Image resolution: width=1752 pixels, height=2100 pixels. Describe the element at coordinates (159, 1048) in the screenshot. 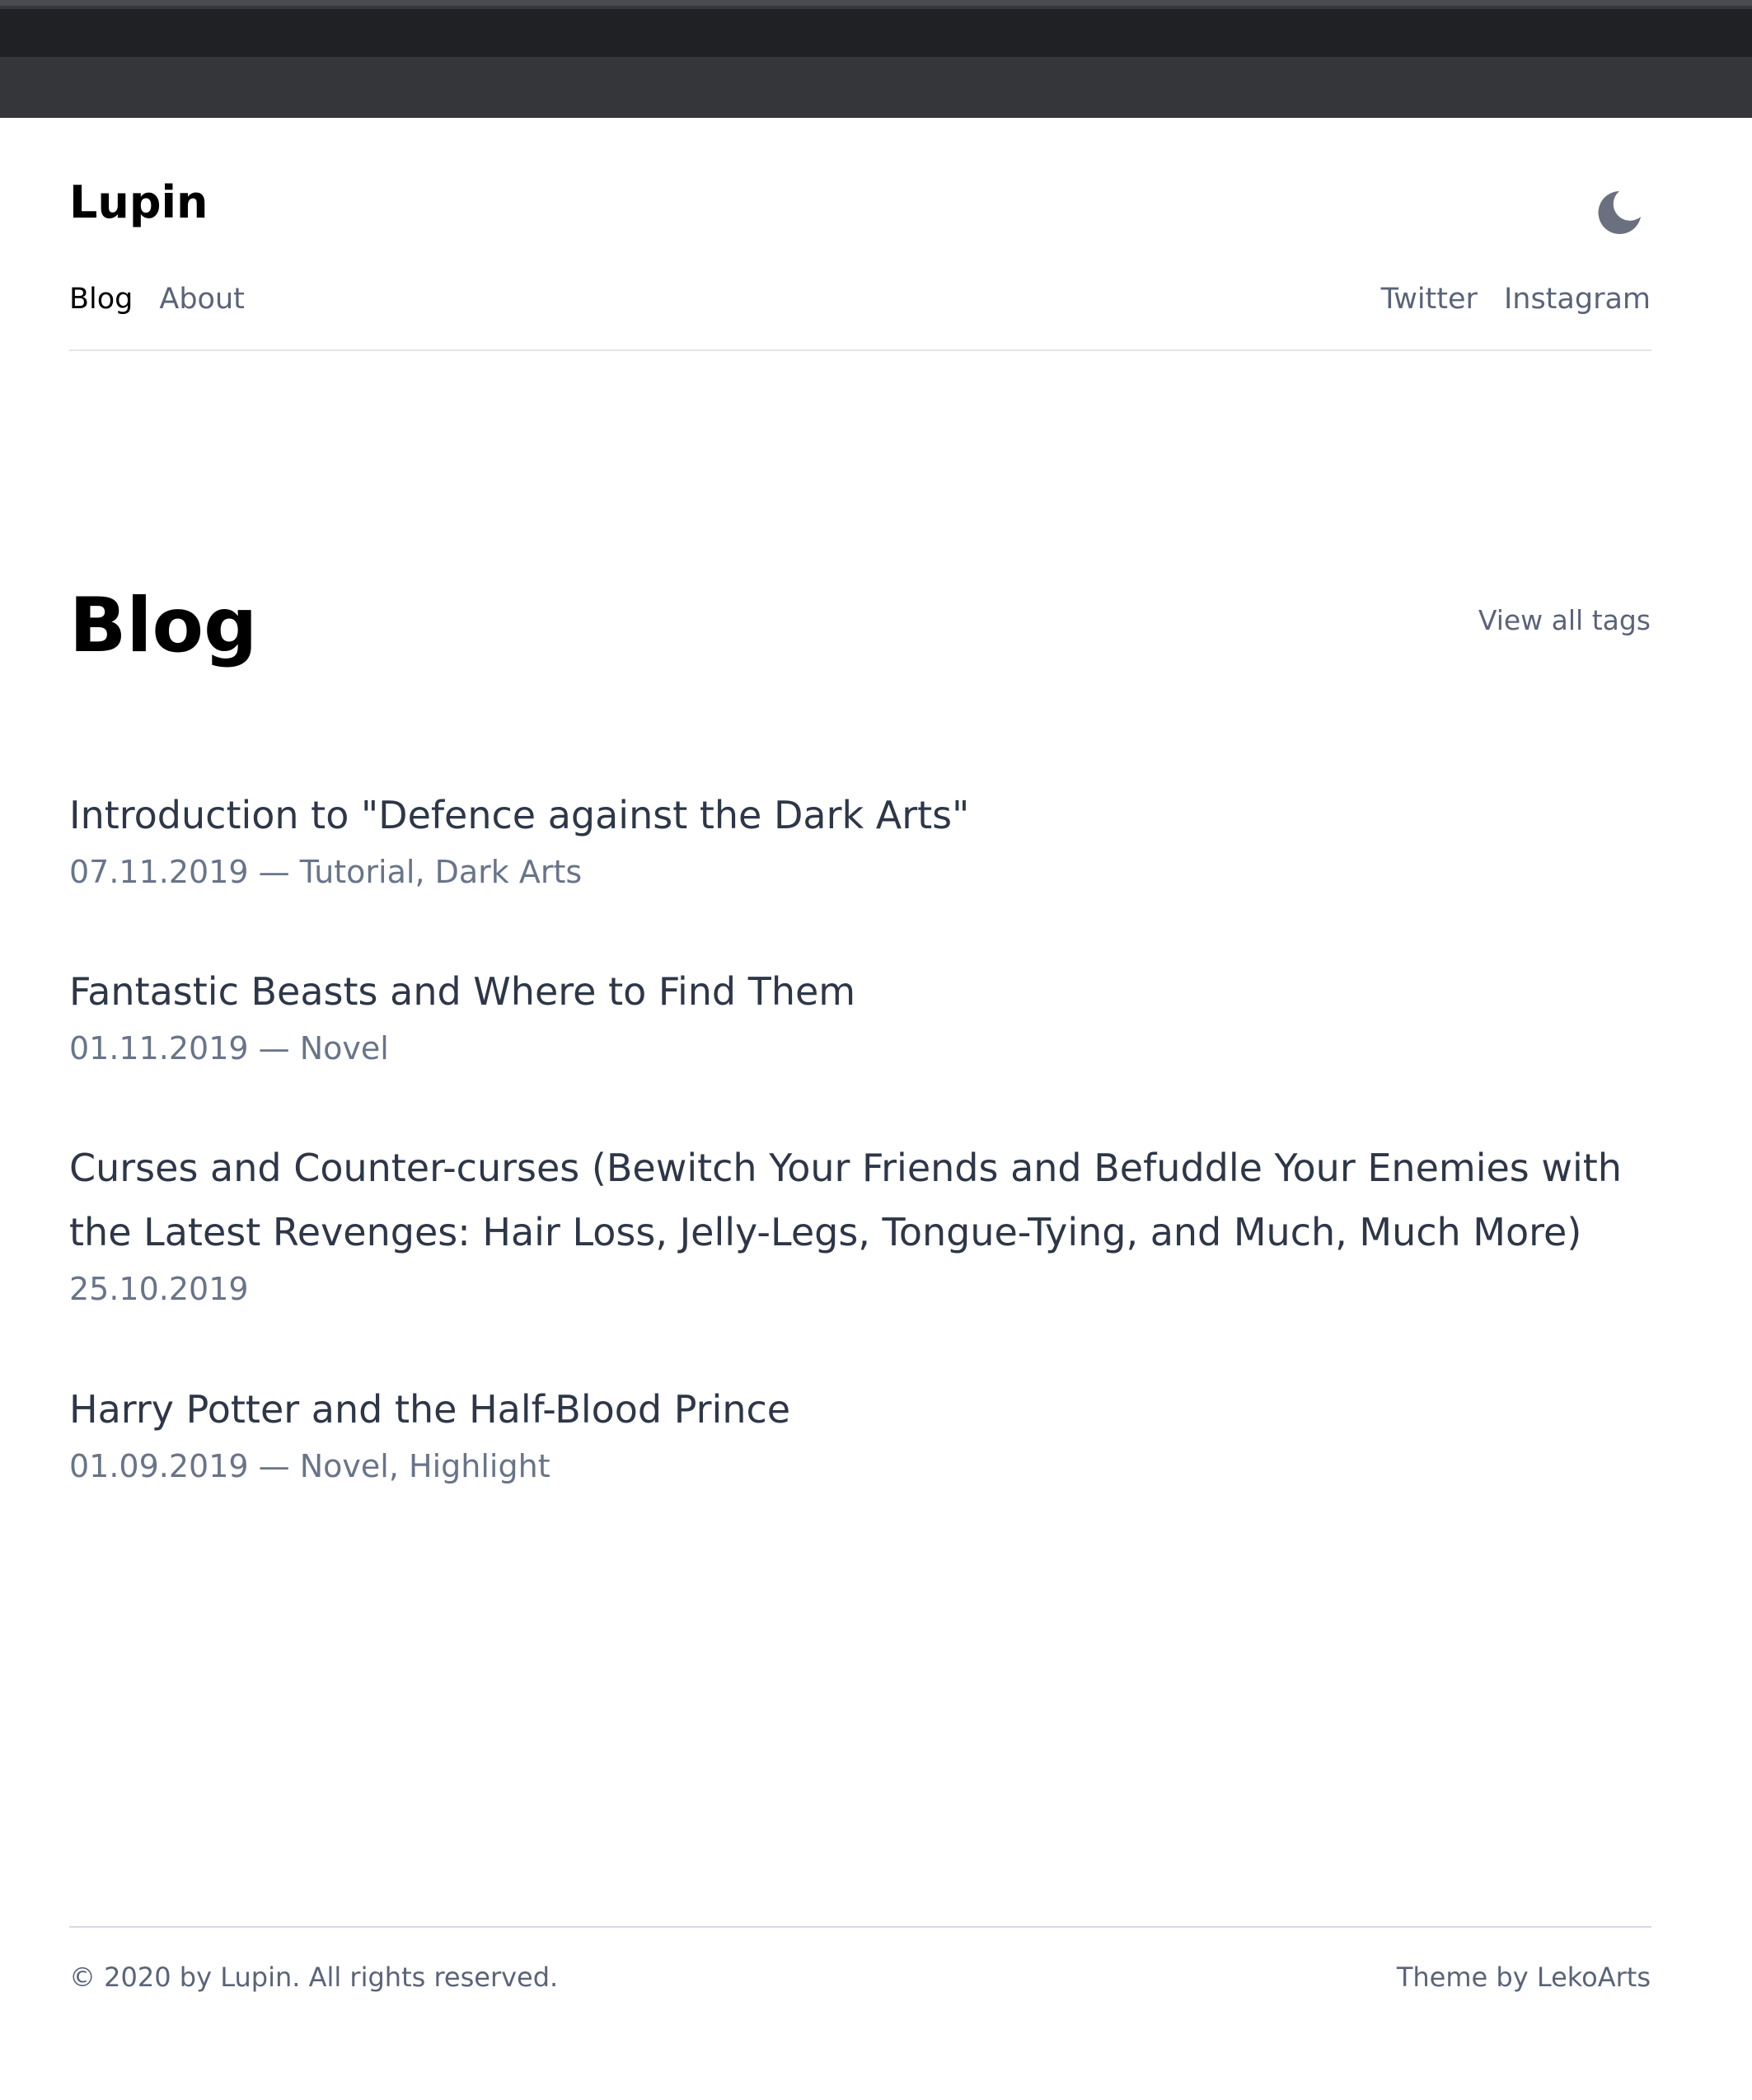

I see `post-date: 01.11.2019` at that location.